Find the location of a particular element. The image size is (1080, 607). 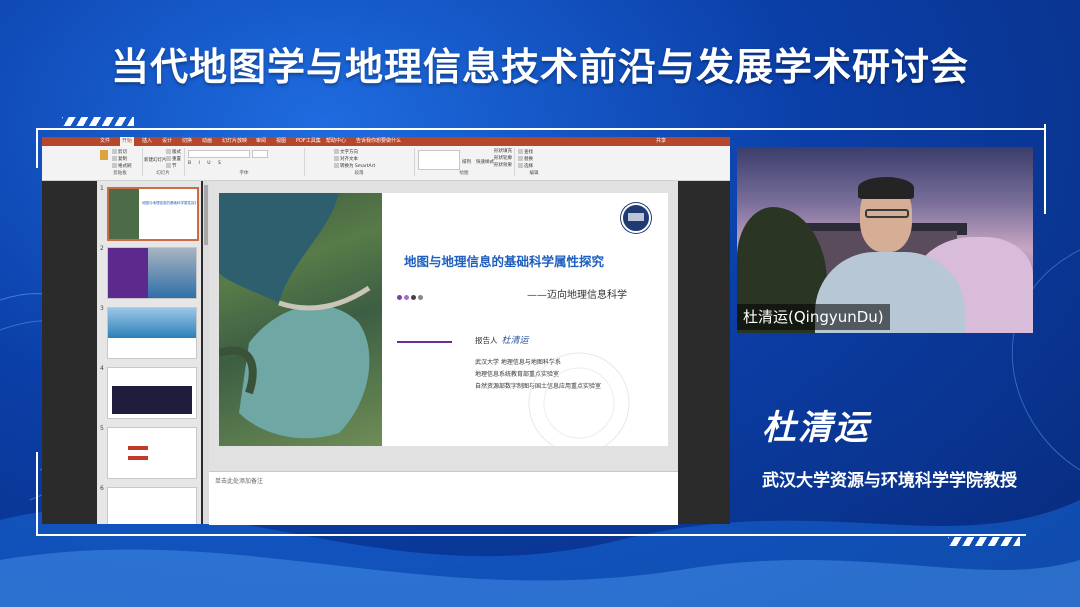

scissors-icon is located at coordinates (114, 151).